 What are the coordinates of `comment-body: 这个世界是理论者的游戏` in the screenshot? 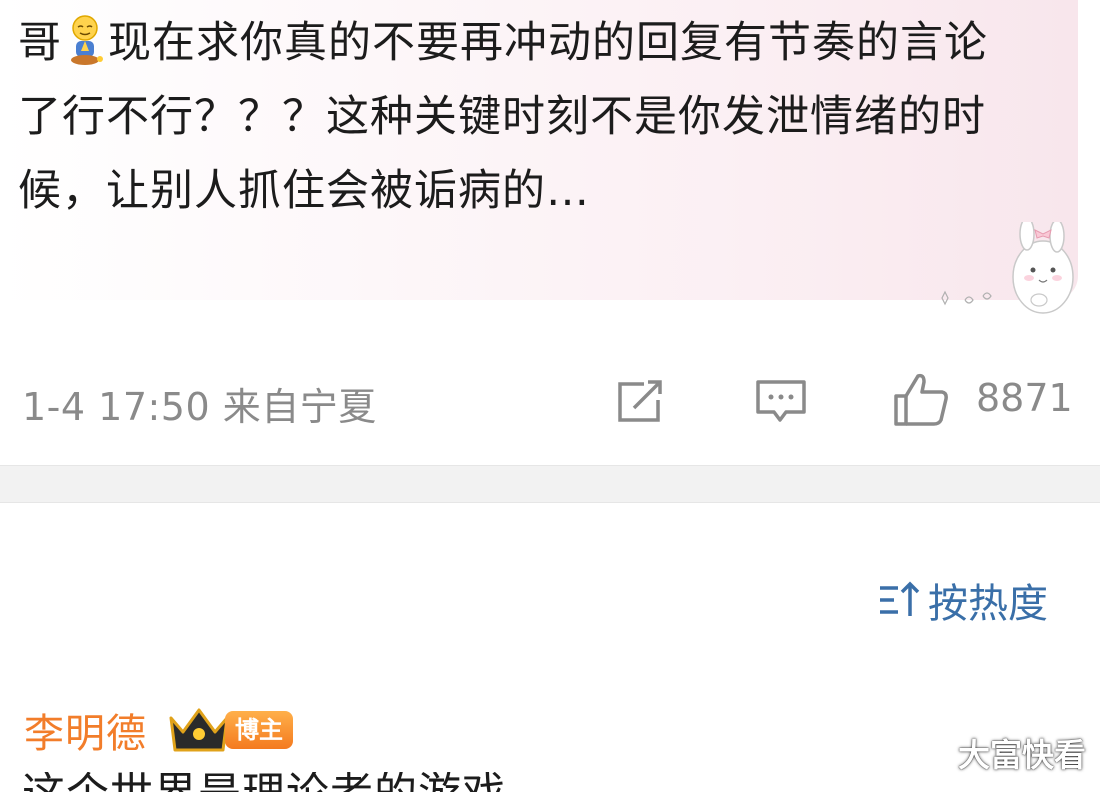 It's located at (472, 782).